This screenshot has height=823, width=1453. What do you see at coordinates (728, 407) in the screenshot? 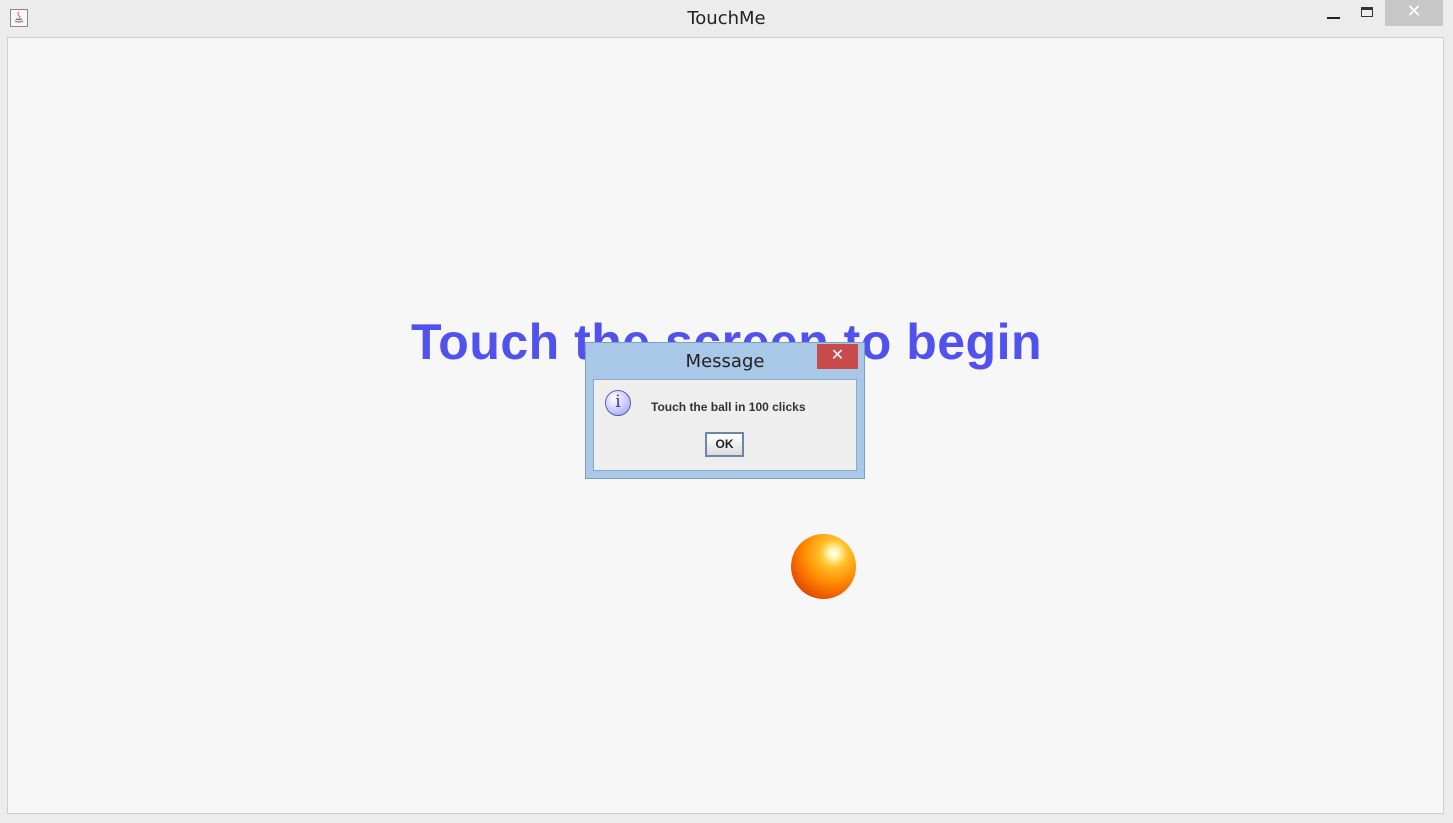
I see `dialog-message: Touch the ball in 100 clicks` at bounding box center [728, 407].